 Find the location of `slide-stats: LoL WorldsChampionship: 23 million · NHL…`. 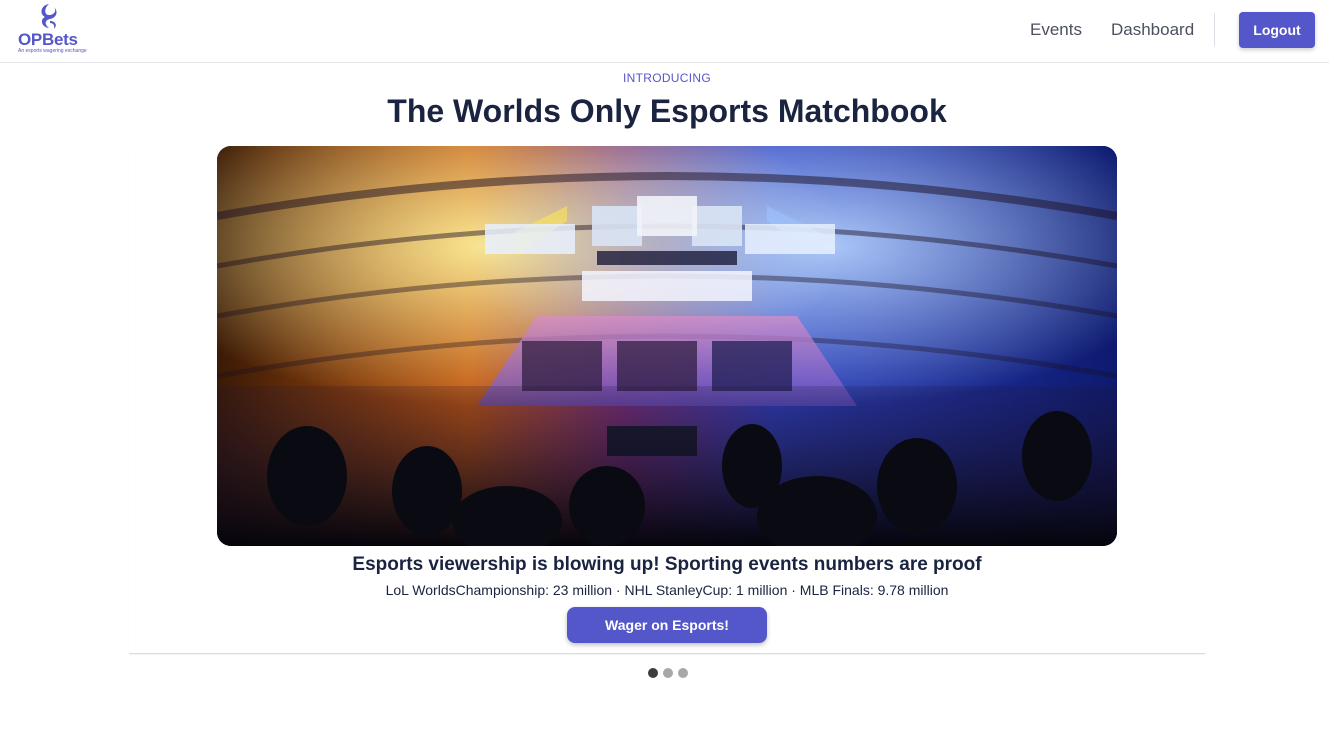

slide-stats: LoL WorldsChampionship: 23 million · NHL… is located at coordinates (667, 590).